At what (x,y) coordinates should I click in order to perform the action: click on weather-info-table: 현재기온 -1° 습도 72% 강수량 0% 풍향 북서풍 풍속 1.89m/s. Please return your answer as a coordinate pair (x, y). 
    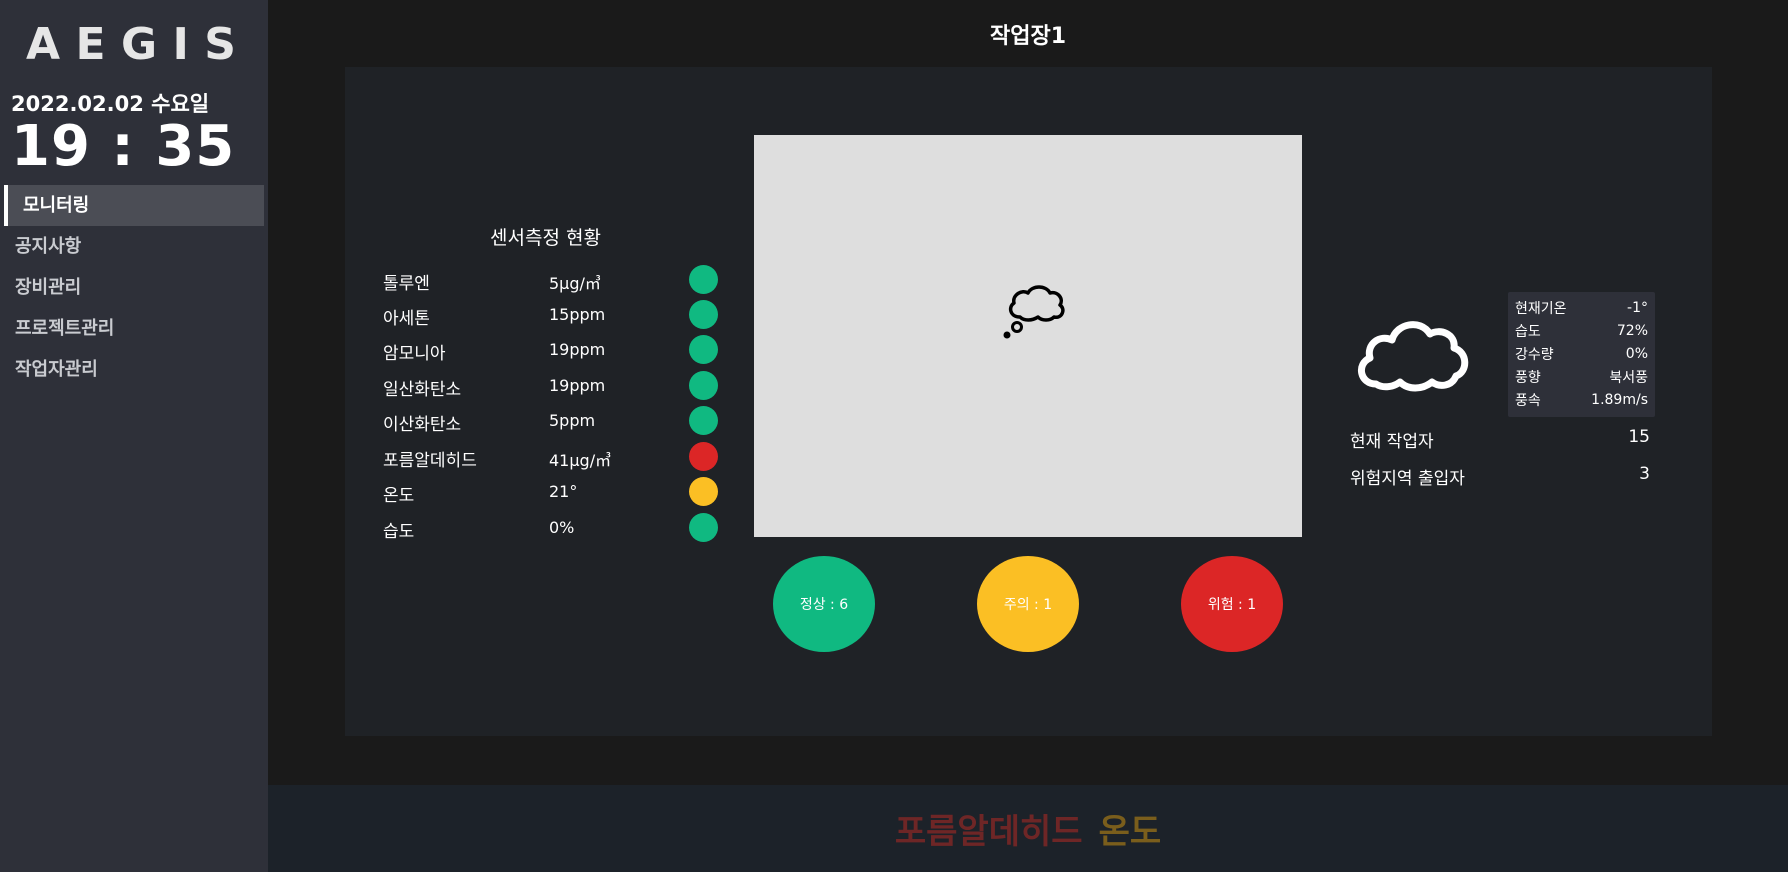
    Looking at the image, I should click on (1581, 354).